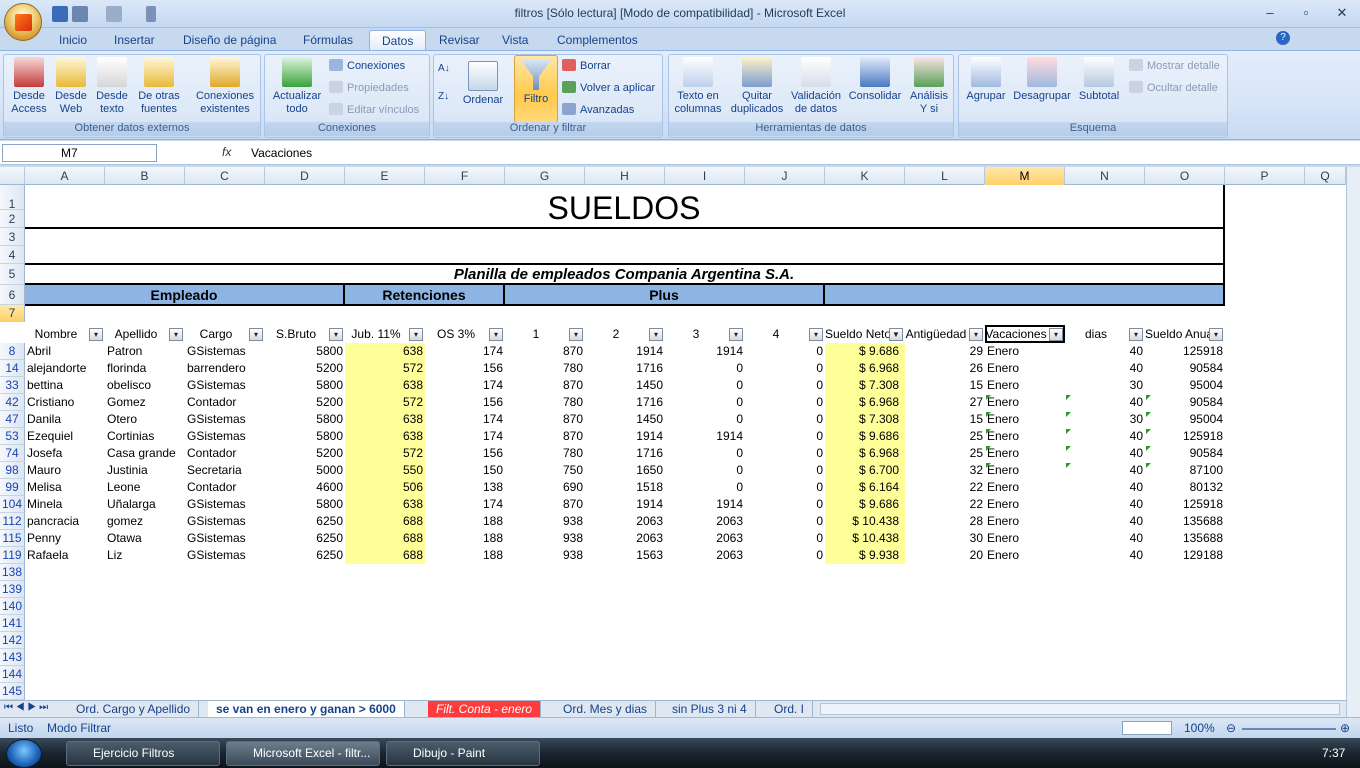 Image resolution: width=1360 pixels, height=768 pixels. I want to click on column-filter-header: dias ▾, so click(1105, 334).